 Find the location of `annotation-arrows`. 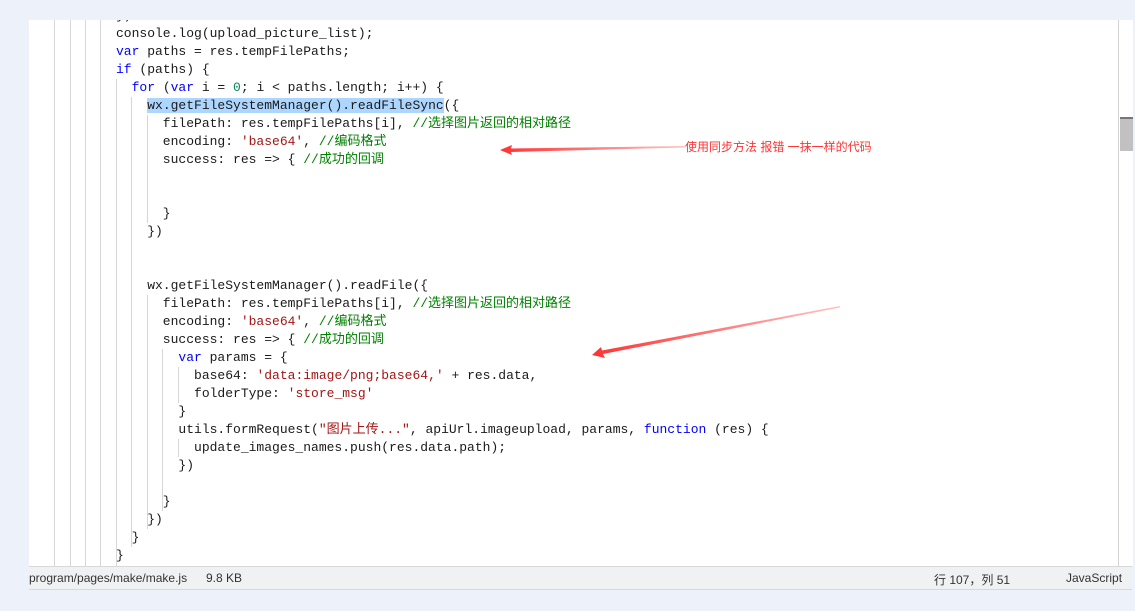

annotation-arrows is located at coordinates (670, 251).